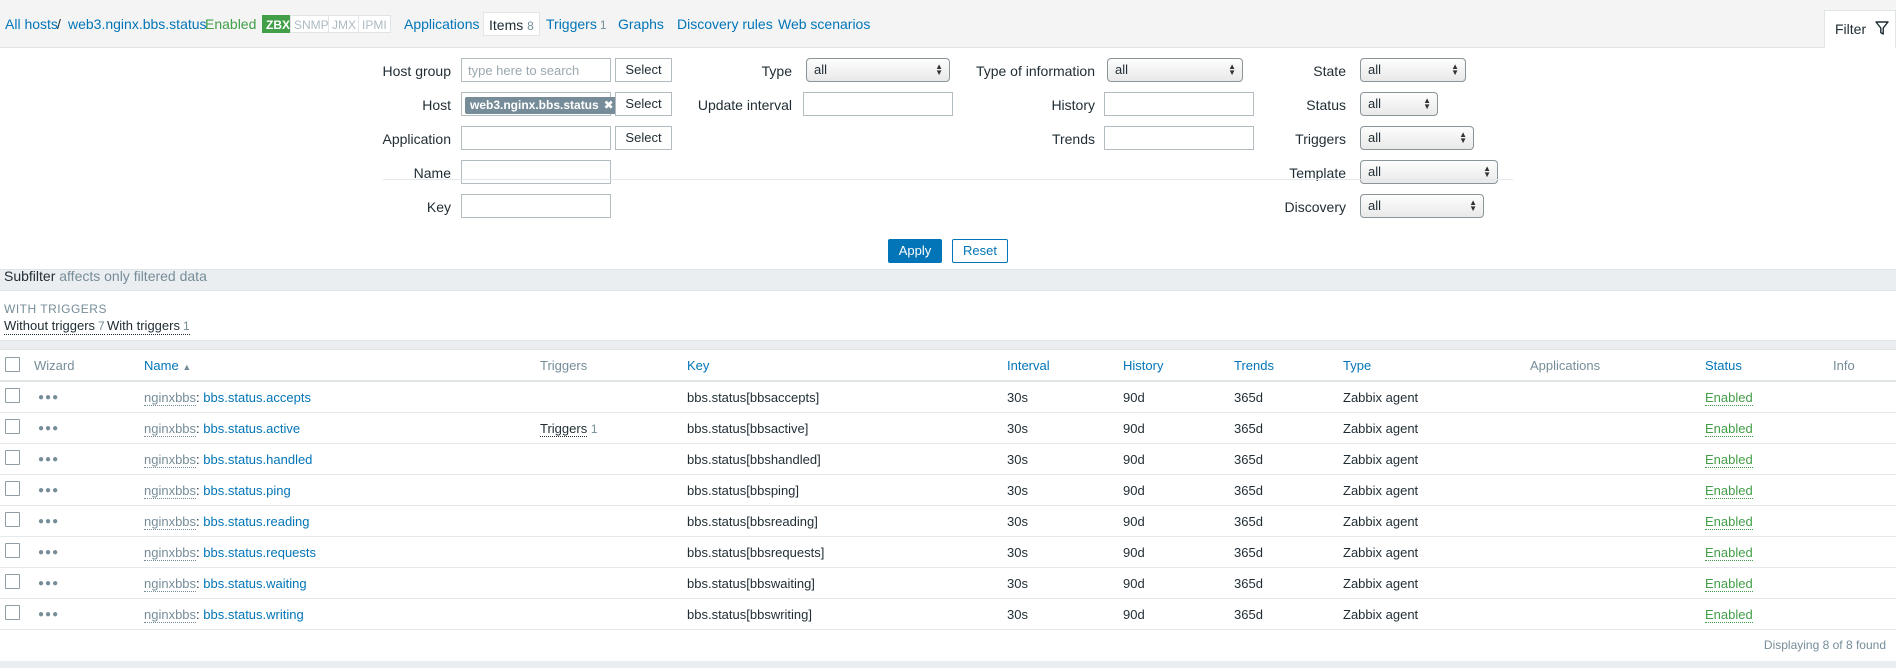  I want to click on host-group-select-button: Select, so click(643, 70).